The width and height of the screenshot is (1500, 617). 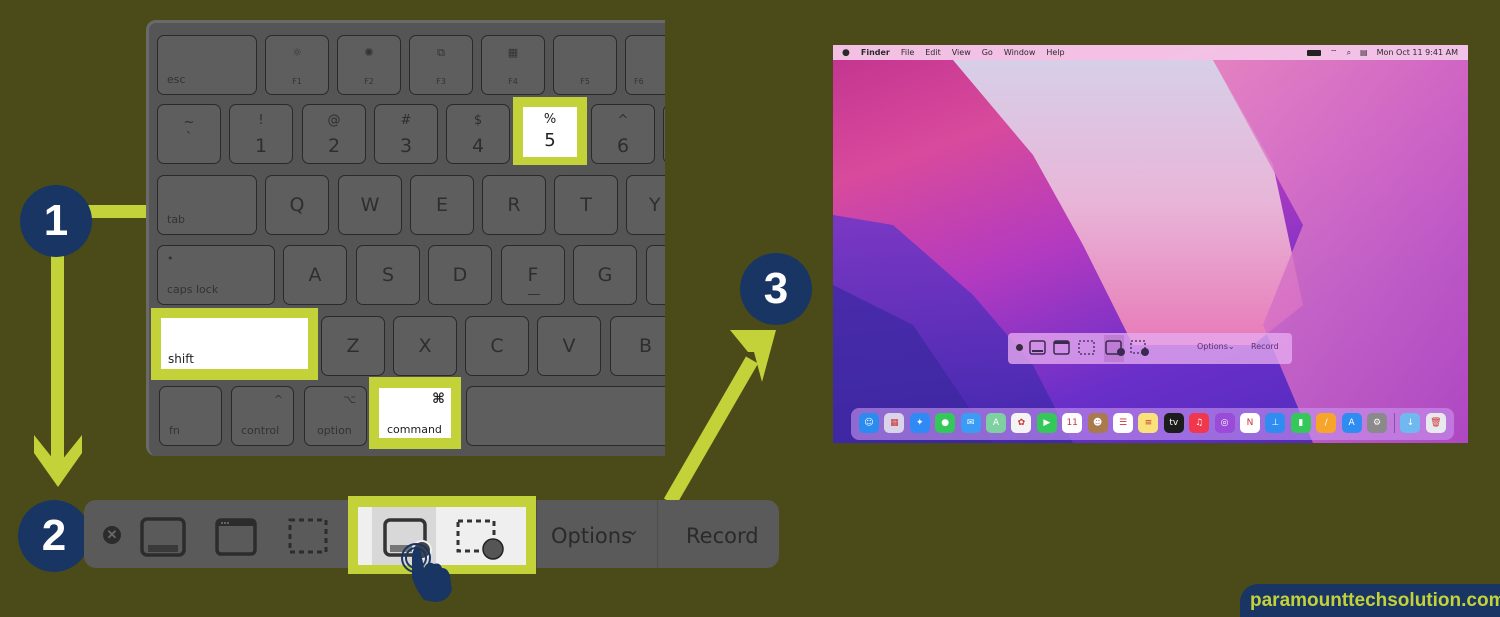 I want to click on dock-app-trash: 🗑, so click(x=1435, y=423).